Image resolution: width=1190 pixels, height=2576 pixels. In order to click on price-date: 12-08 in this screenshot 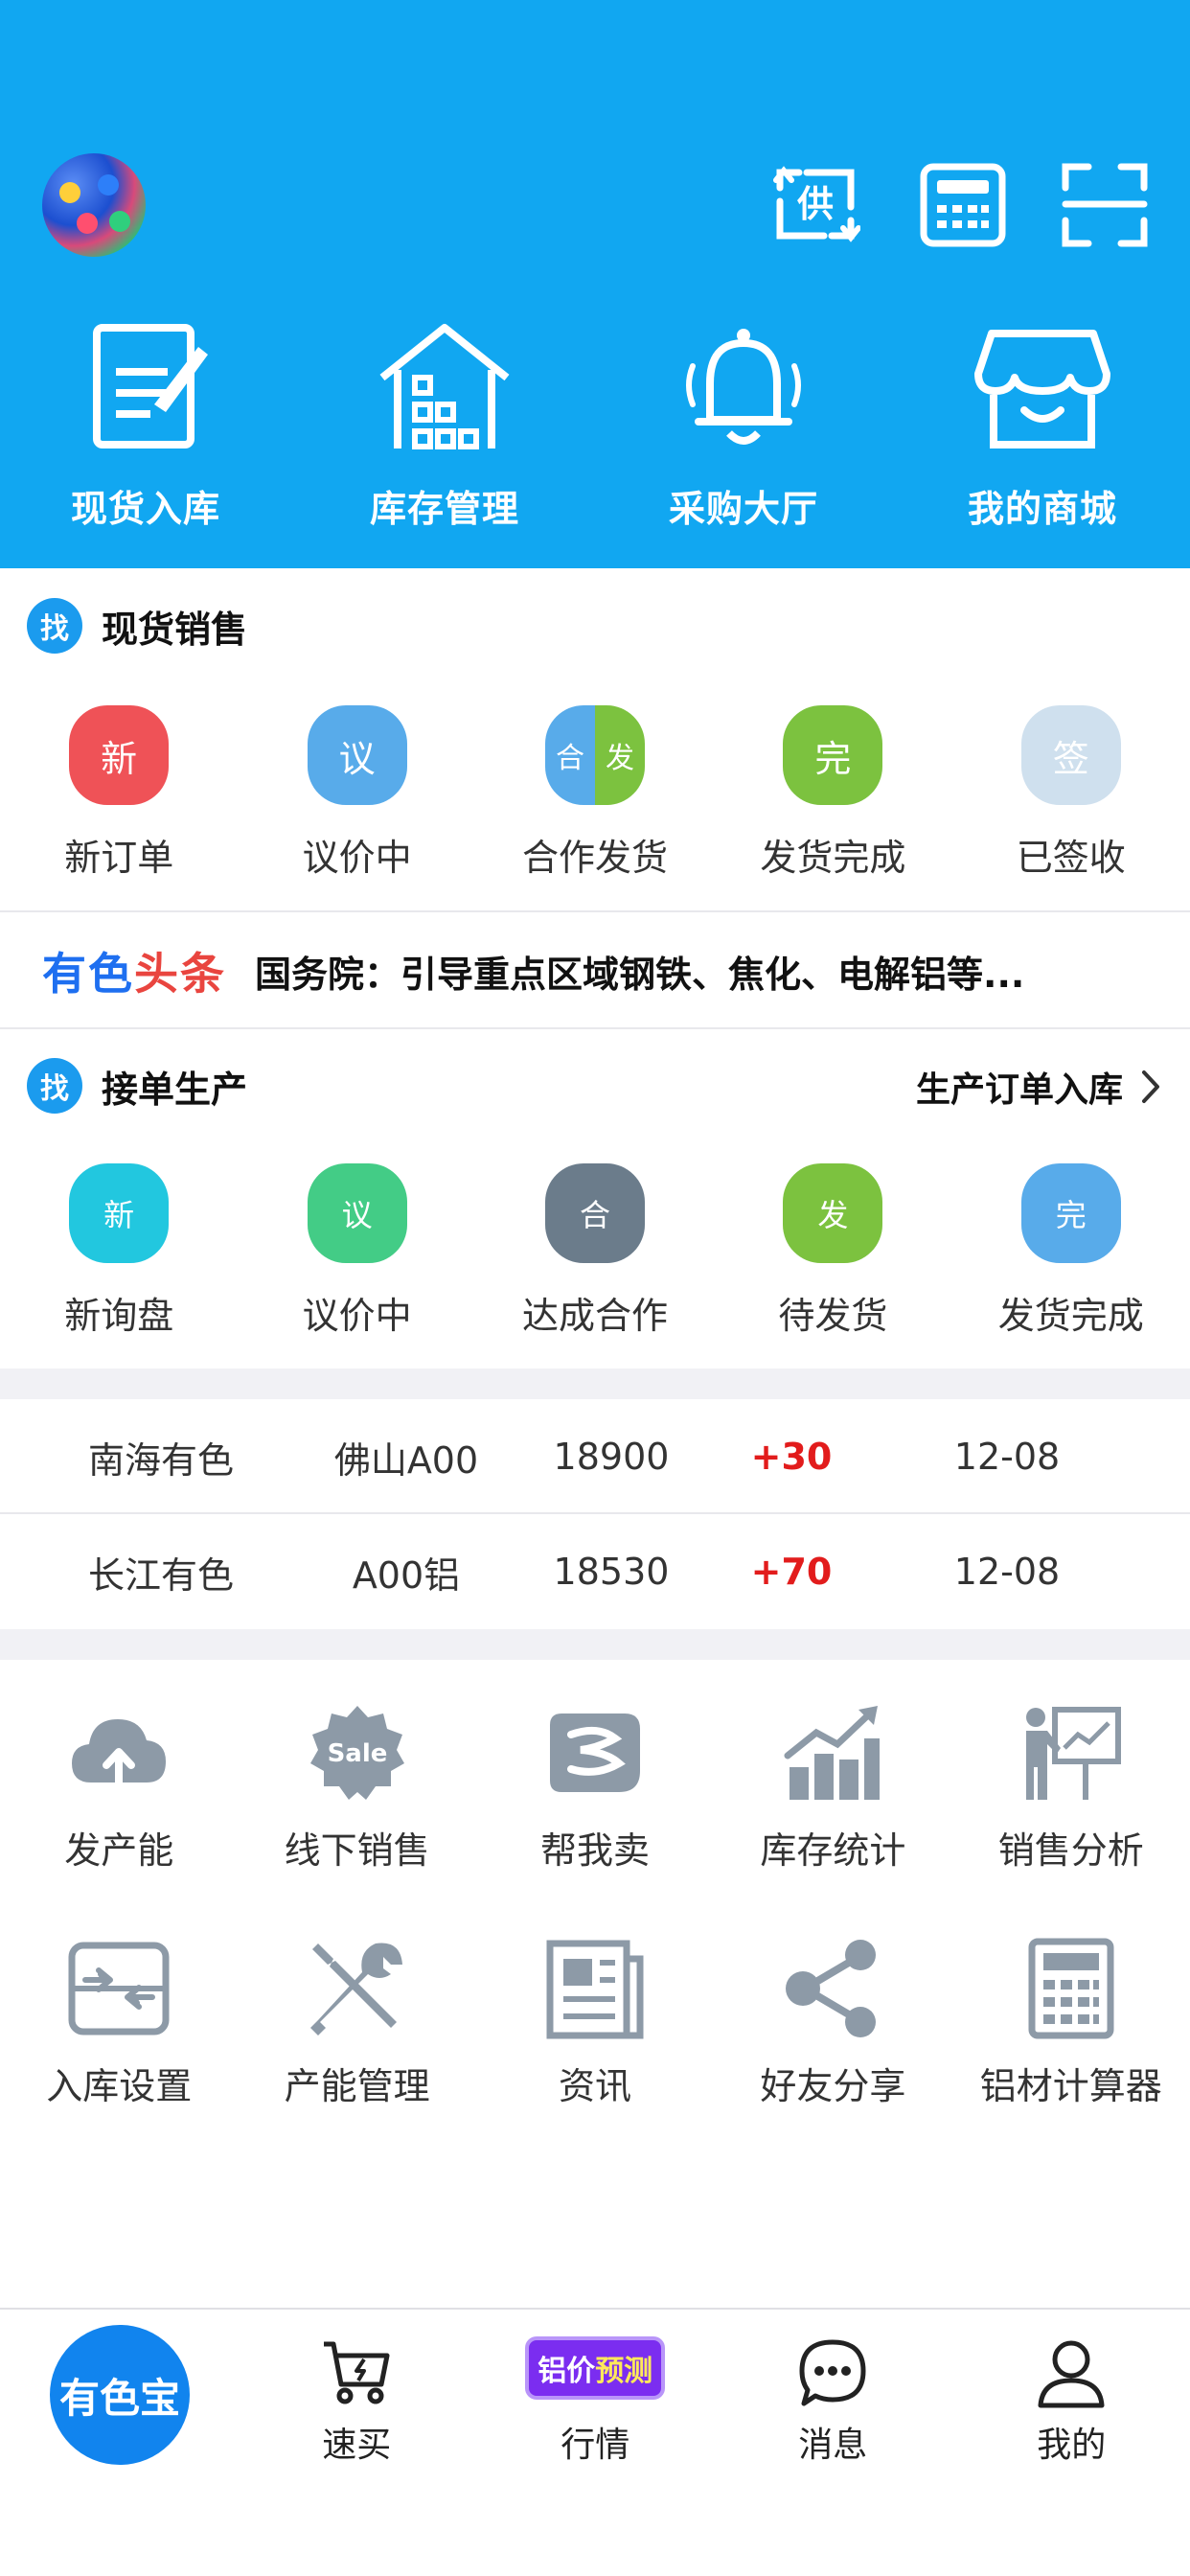, I will do `click(1007, 1572)`.